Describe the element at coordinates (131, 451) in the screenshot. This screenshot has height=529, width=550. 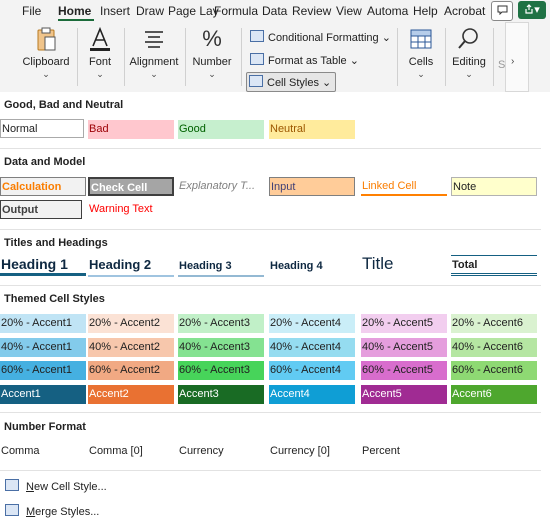
I see `style-comma-0: Comma [0]` at that location.